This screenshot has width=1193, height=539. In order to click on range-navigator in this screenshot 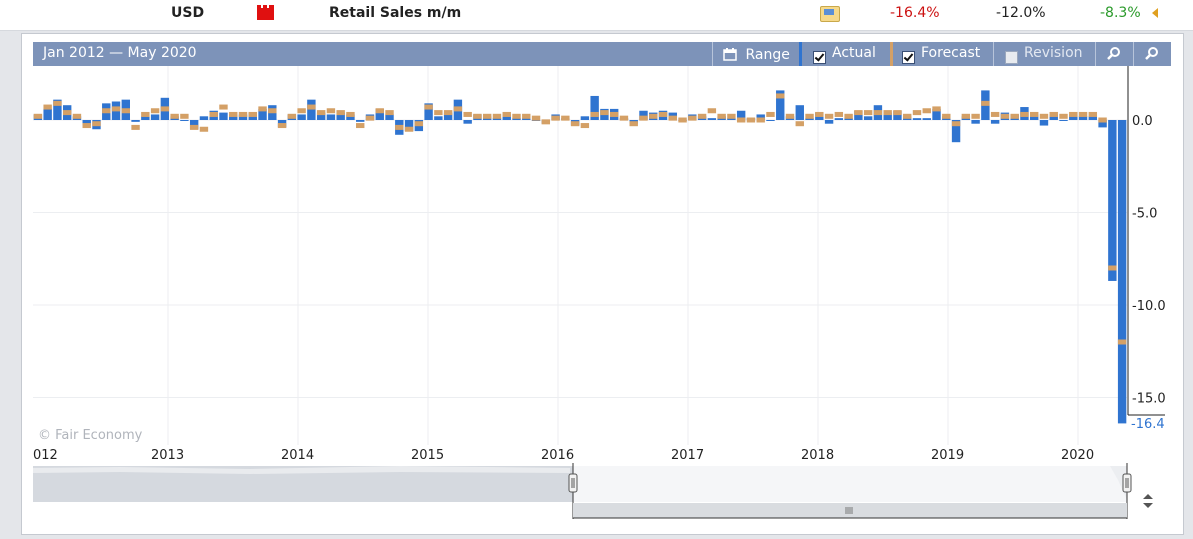, I will do `click(593, 491)`.